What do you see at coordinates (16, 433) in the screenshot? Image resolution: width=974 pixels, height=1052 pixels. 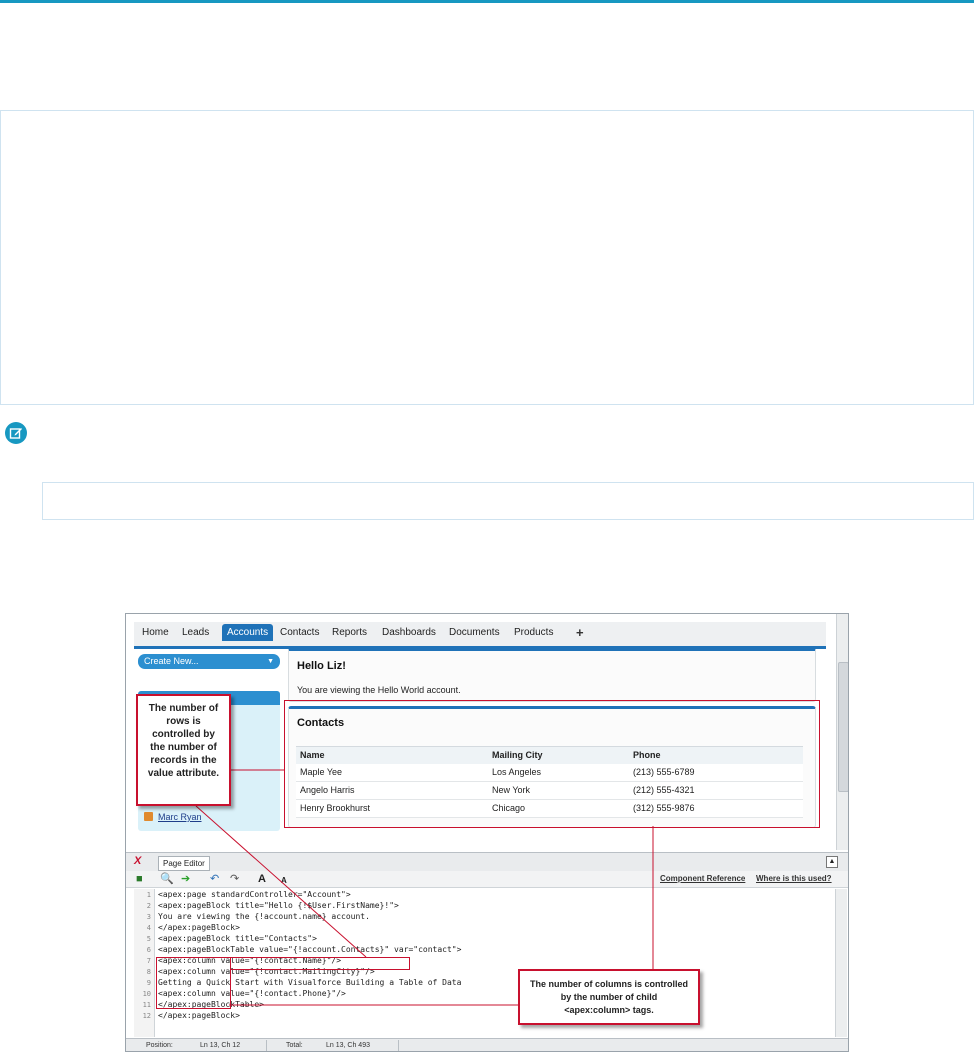 I see `note-edit-icon` at bounding box center [16, 433].